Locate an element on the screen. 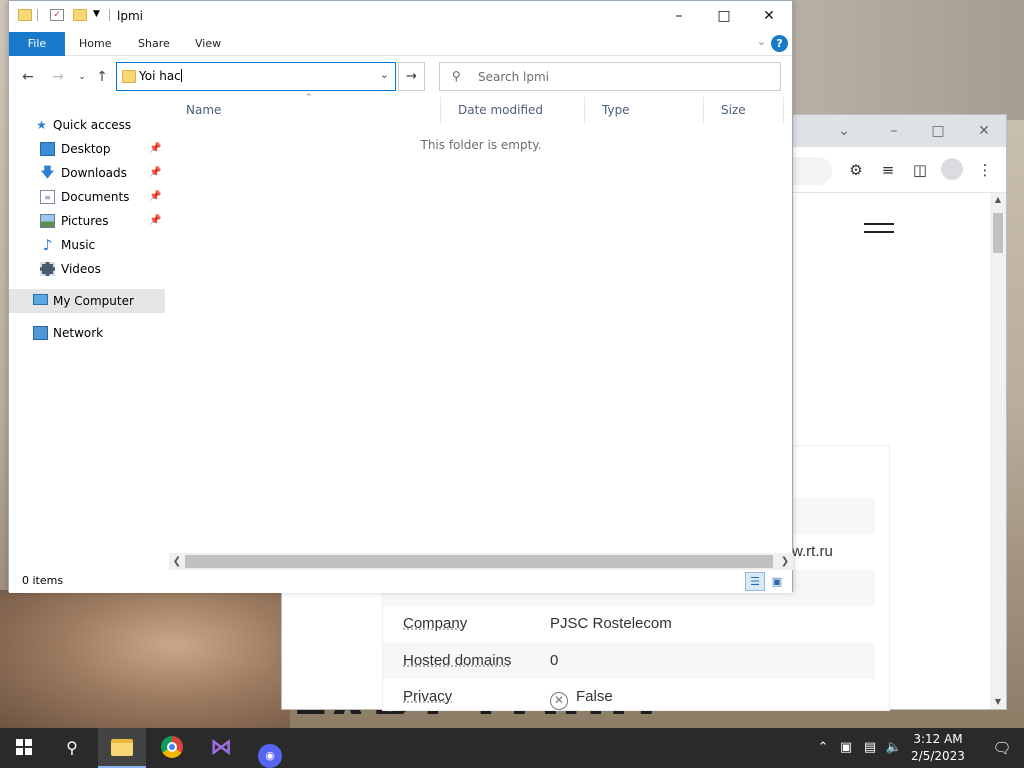 The height and width of the screenshot is (768, 1024). videos-icon is located at coordinates (47, 269).